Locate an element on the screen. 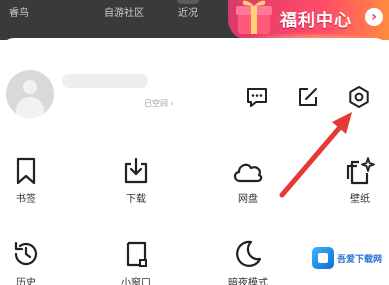  grid-item-dark-mode: 暗夜模式 is located at coordinates (248, 261).